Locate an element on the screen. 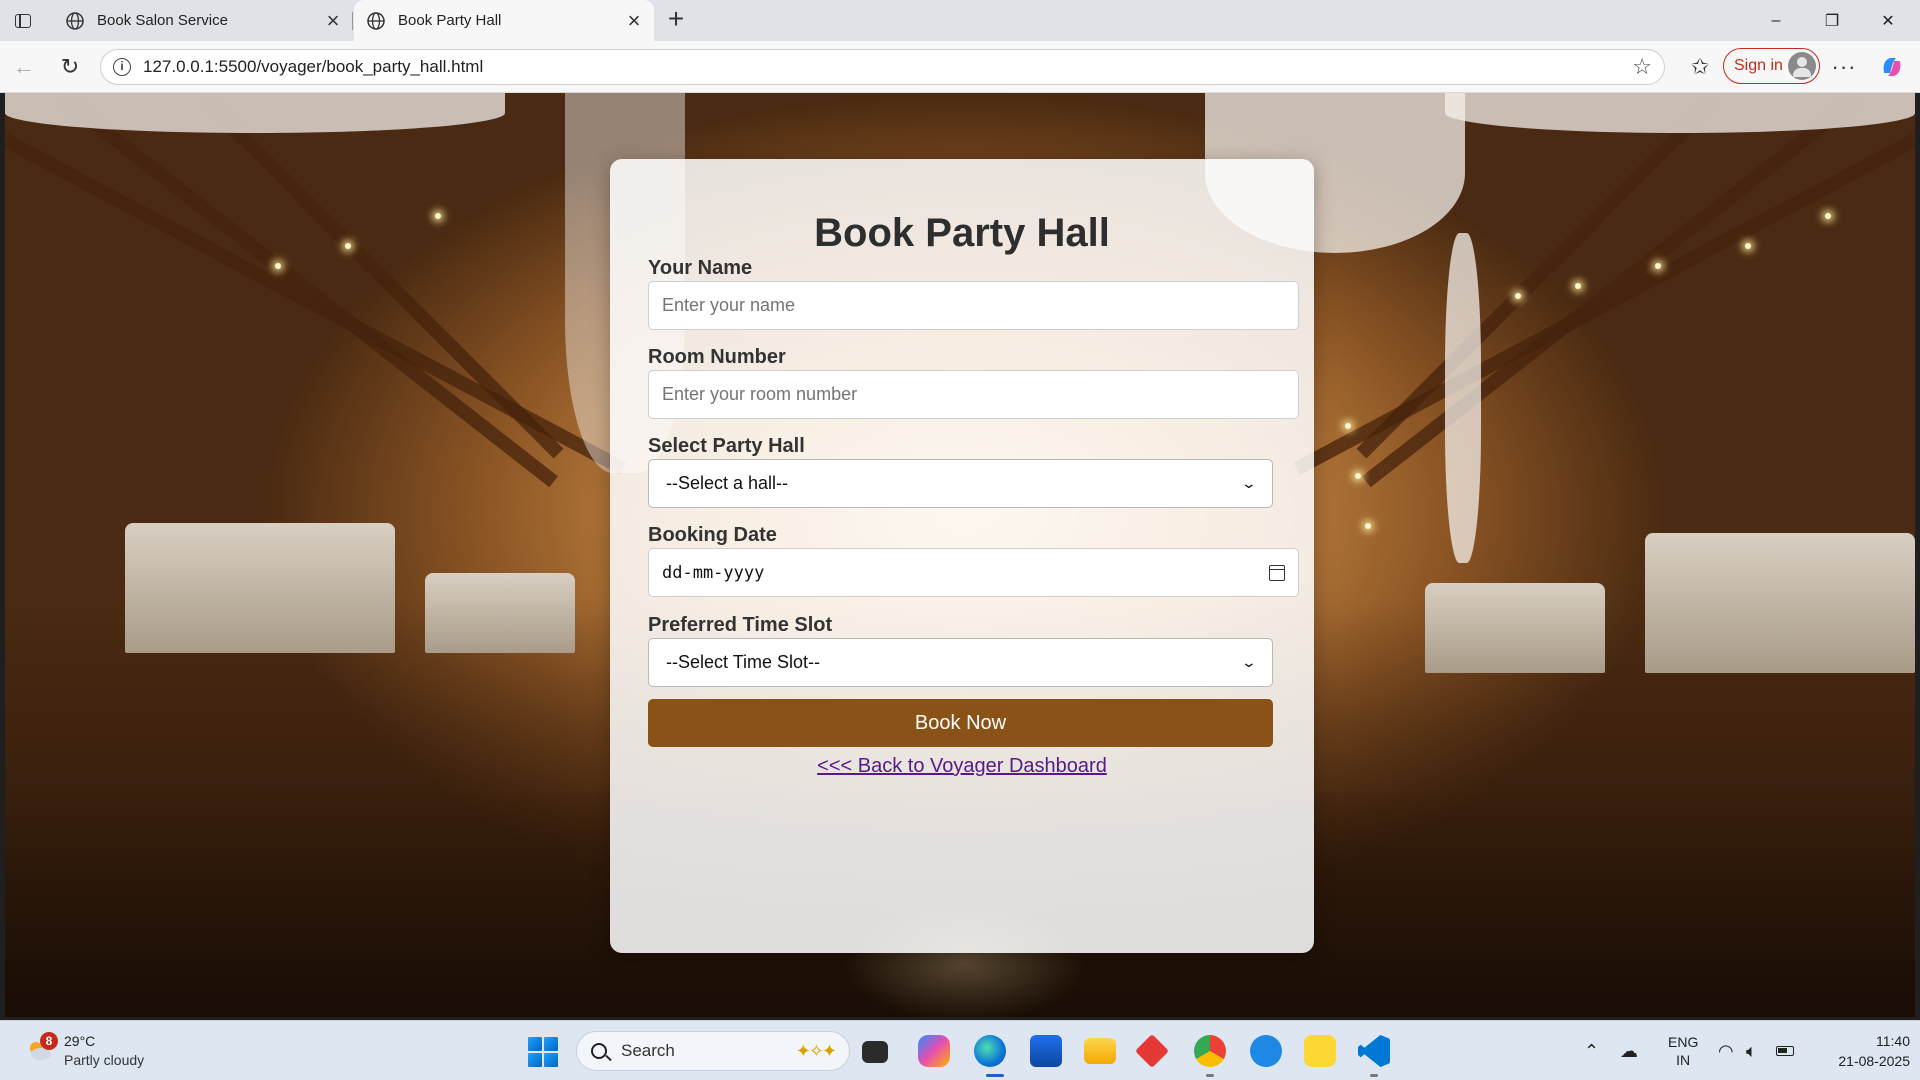 Image resolution: width=1920 pixels, height=1080 pixels. active-app-indicator is located at coordinates (995, 1075).